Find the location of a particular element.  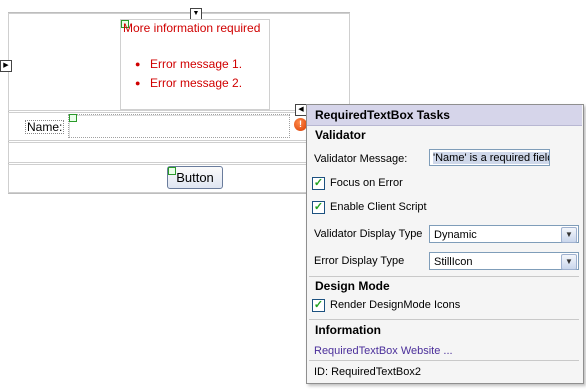

validator-message-input: 'Name' is a required field is located at coordinates (489, 157).